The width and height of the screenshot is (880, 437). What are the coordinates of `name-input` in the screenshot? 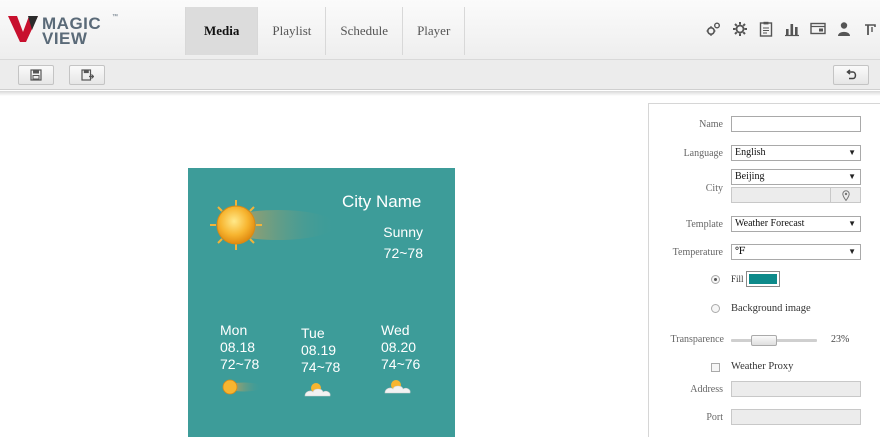 It's located at (796, 124).